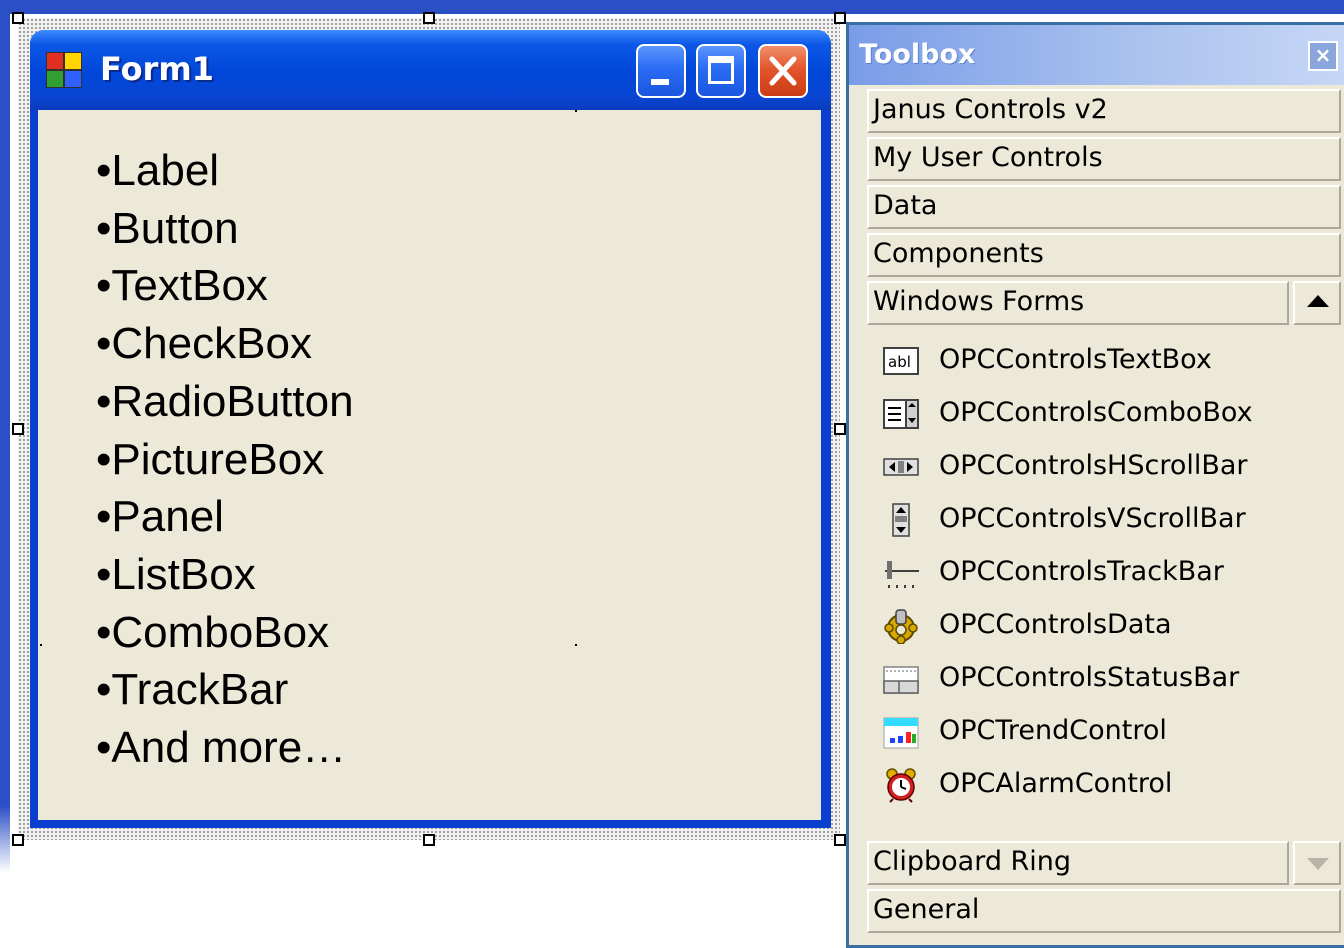 The image size is (1344, 948). I want to click on resize-handle-top-left, so click(18, 18).